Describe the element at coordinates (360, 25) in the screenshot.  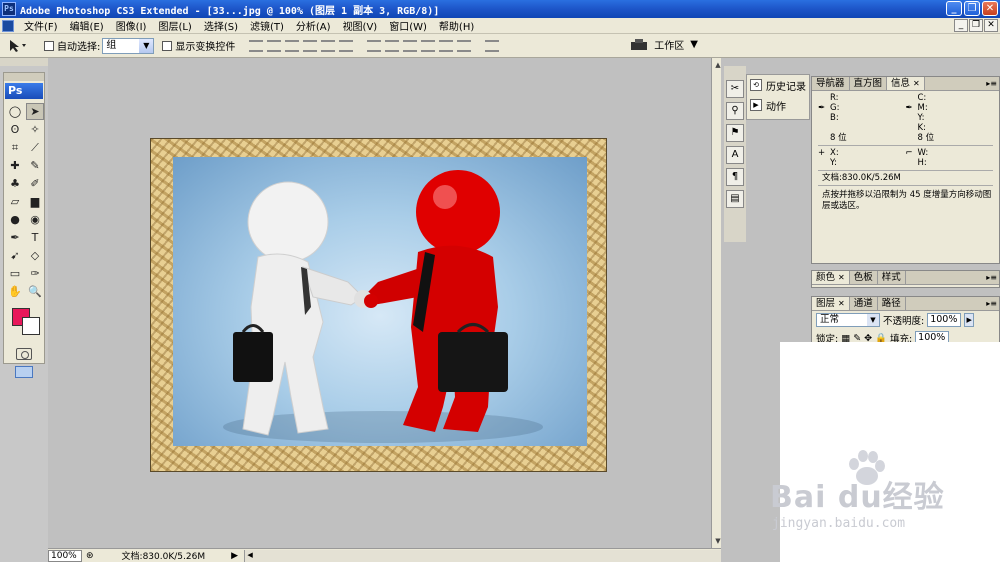
I see `menu-view: 视图(V)` at that location.